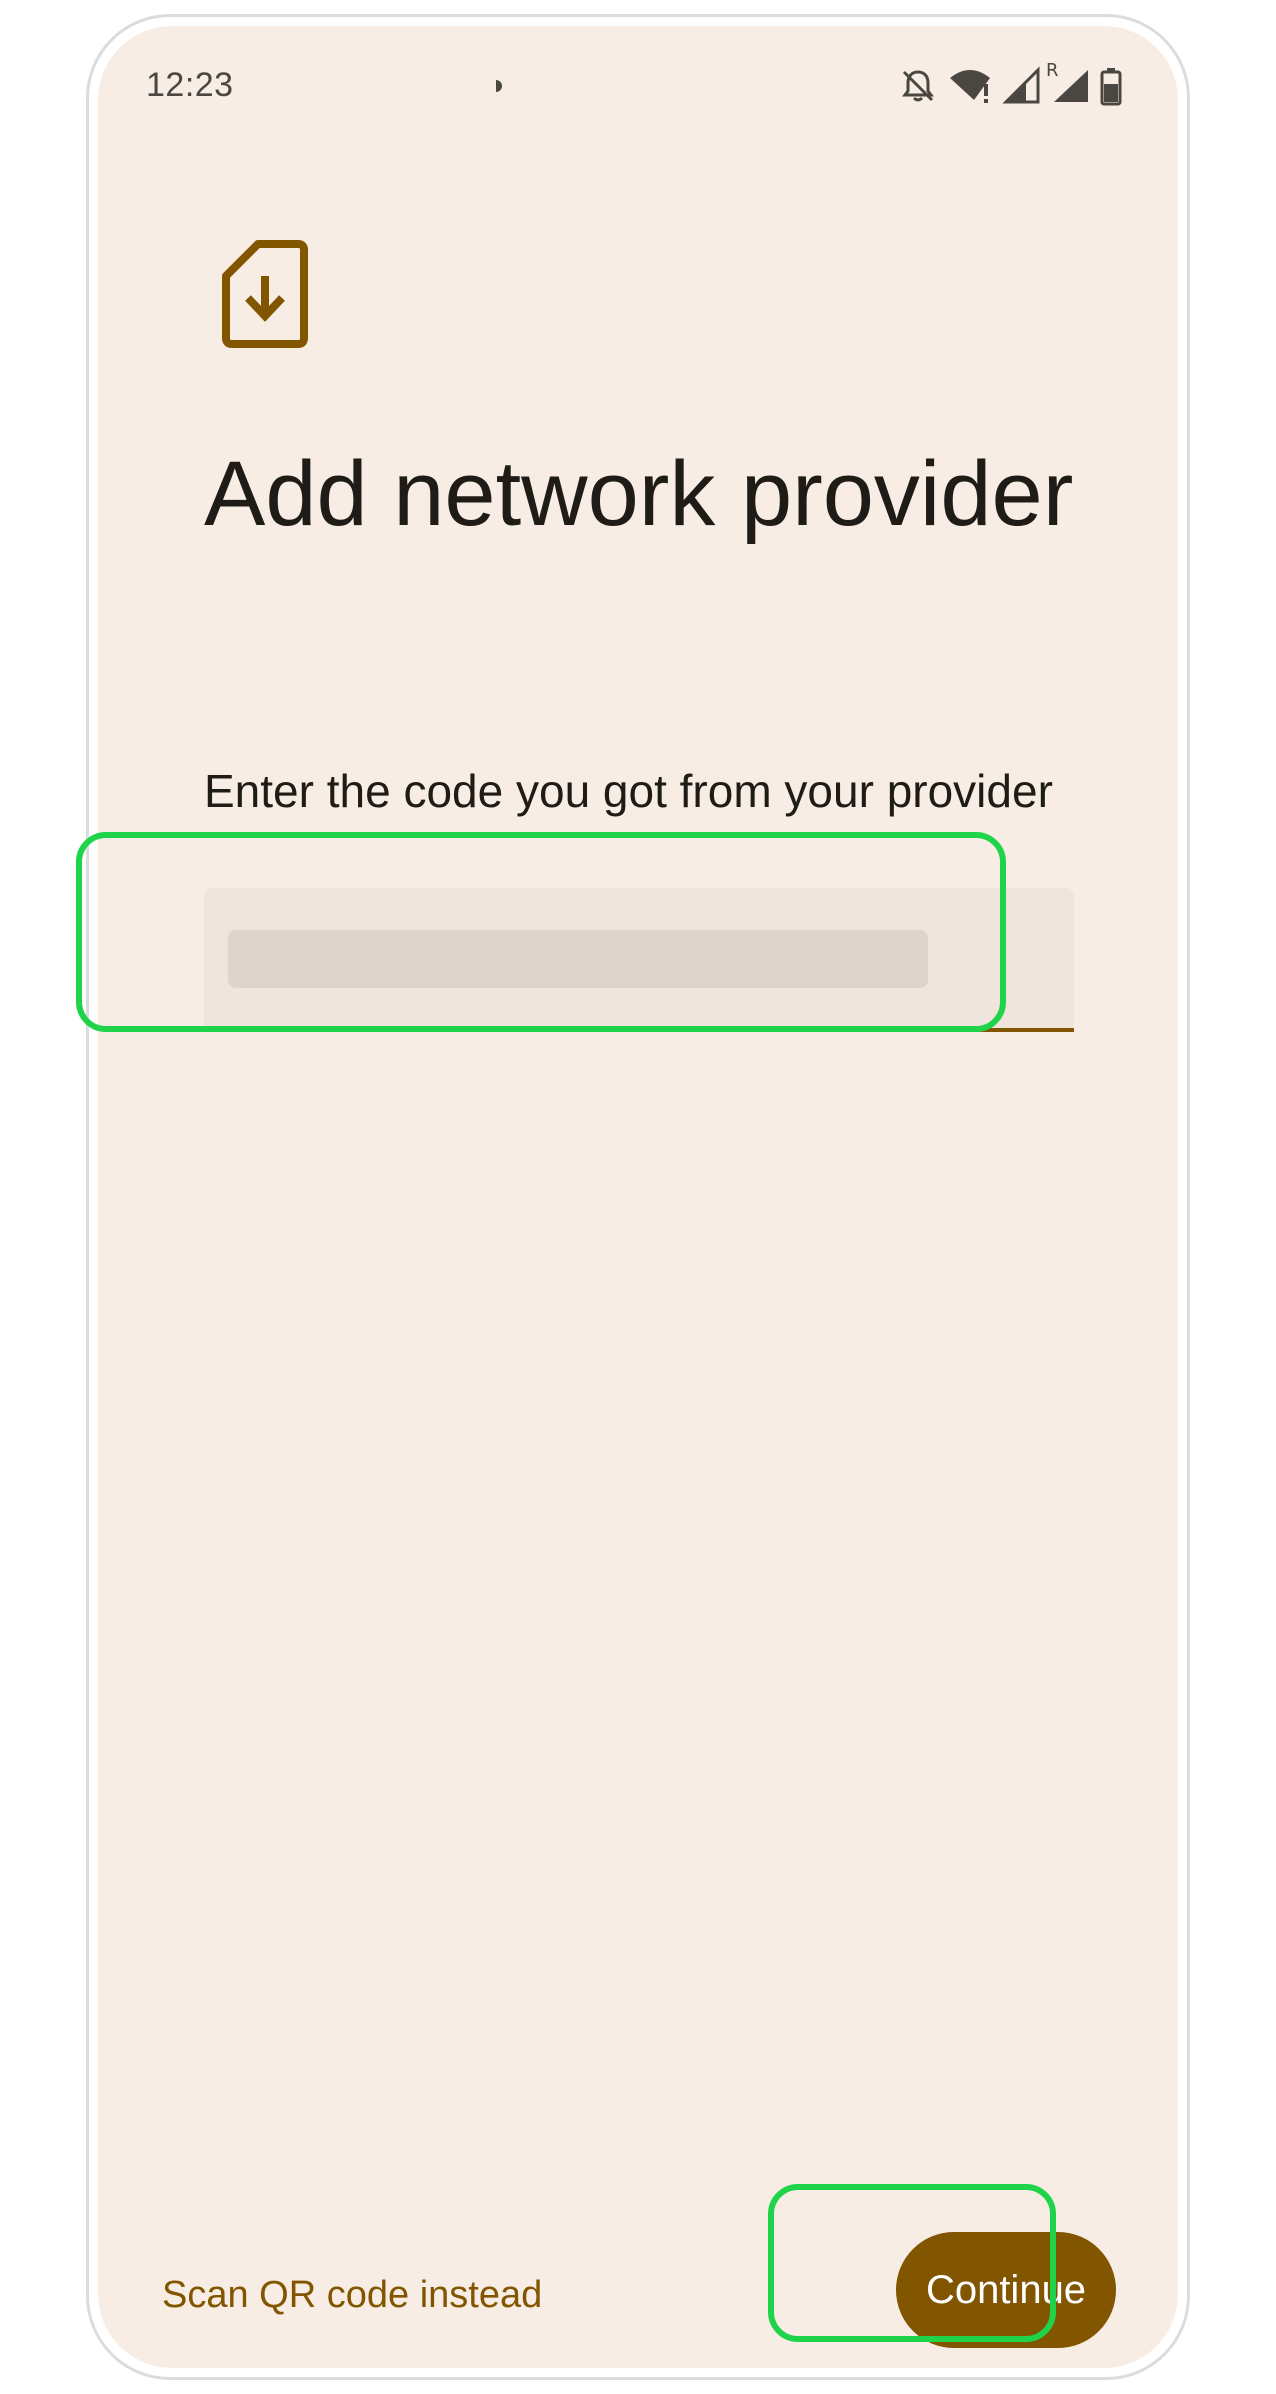 The height and width of the screenshot is (2394, 1276). Describe the element at coordinates (918, 86) in the screenshot. I see `bell-off-icon` at that location.